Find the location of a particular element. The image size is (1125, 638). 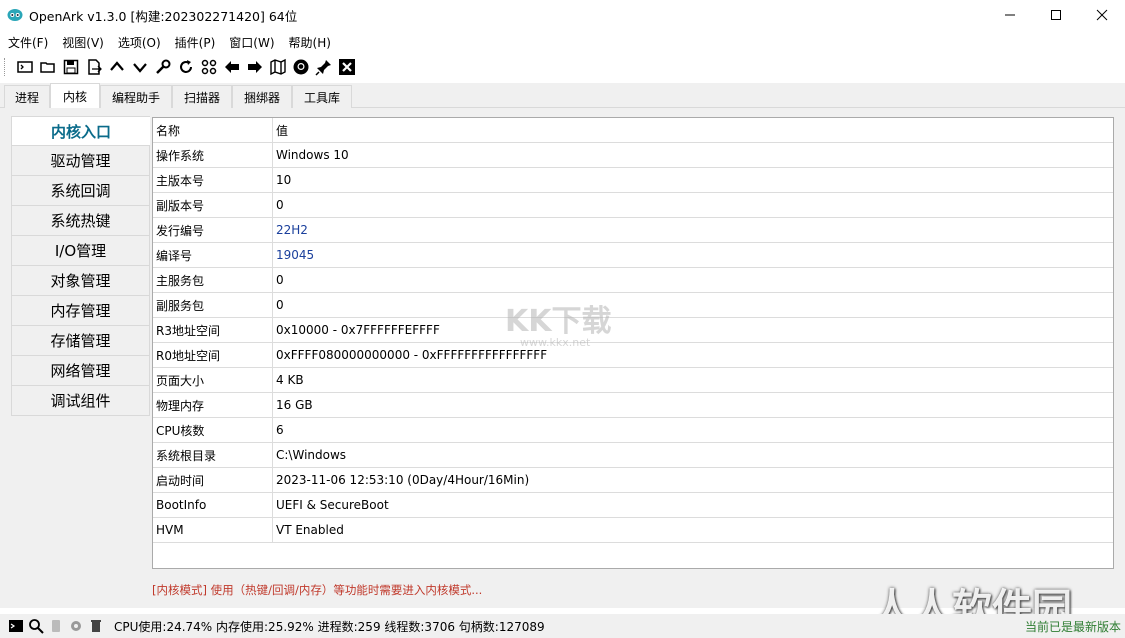

table-row: BootInfo UEFI & SecureBoot is located at coordinates (633, 505).